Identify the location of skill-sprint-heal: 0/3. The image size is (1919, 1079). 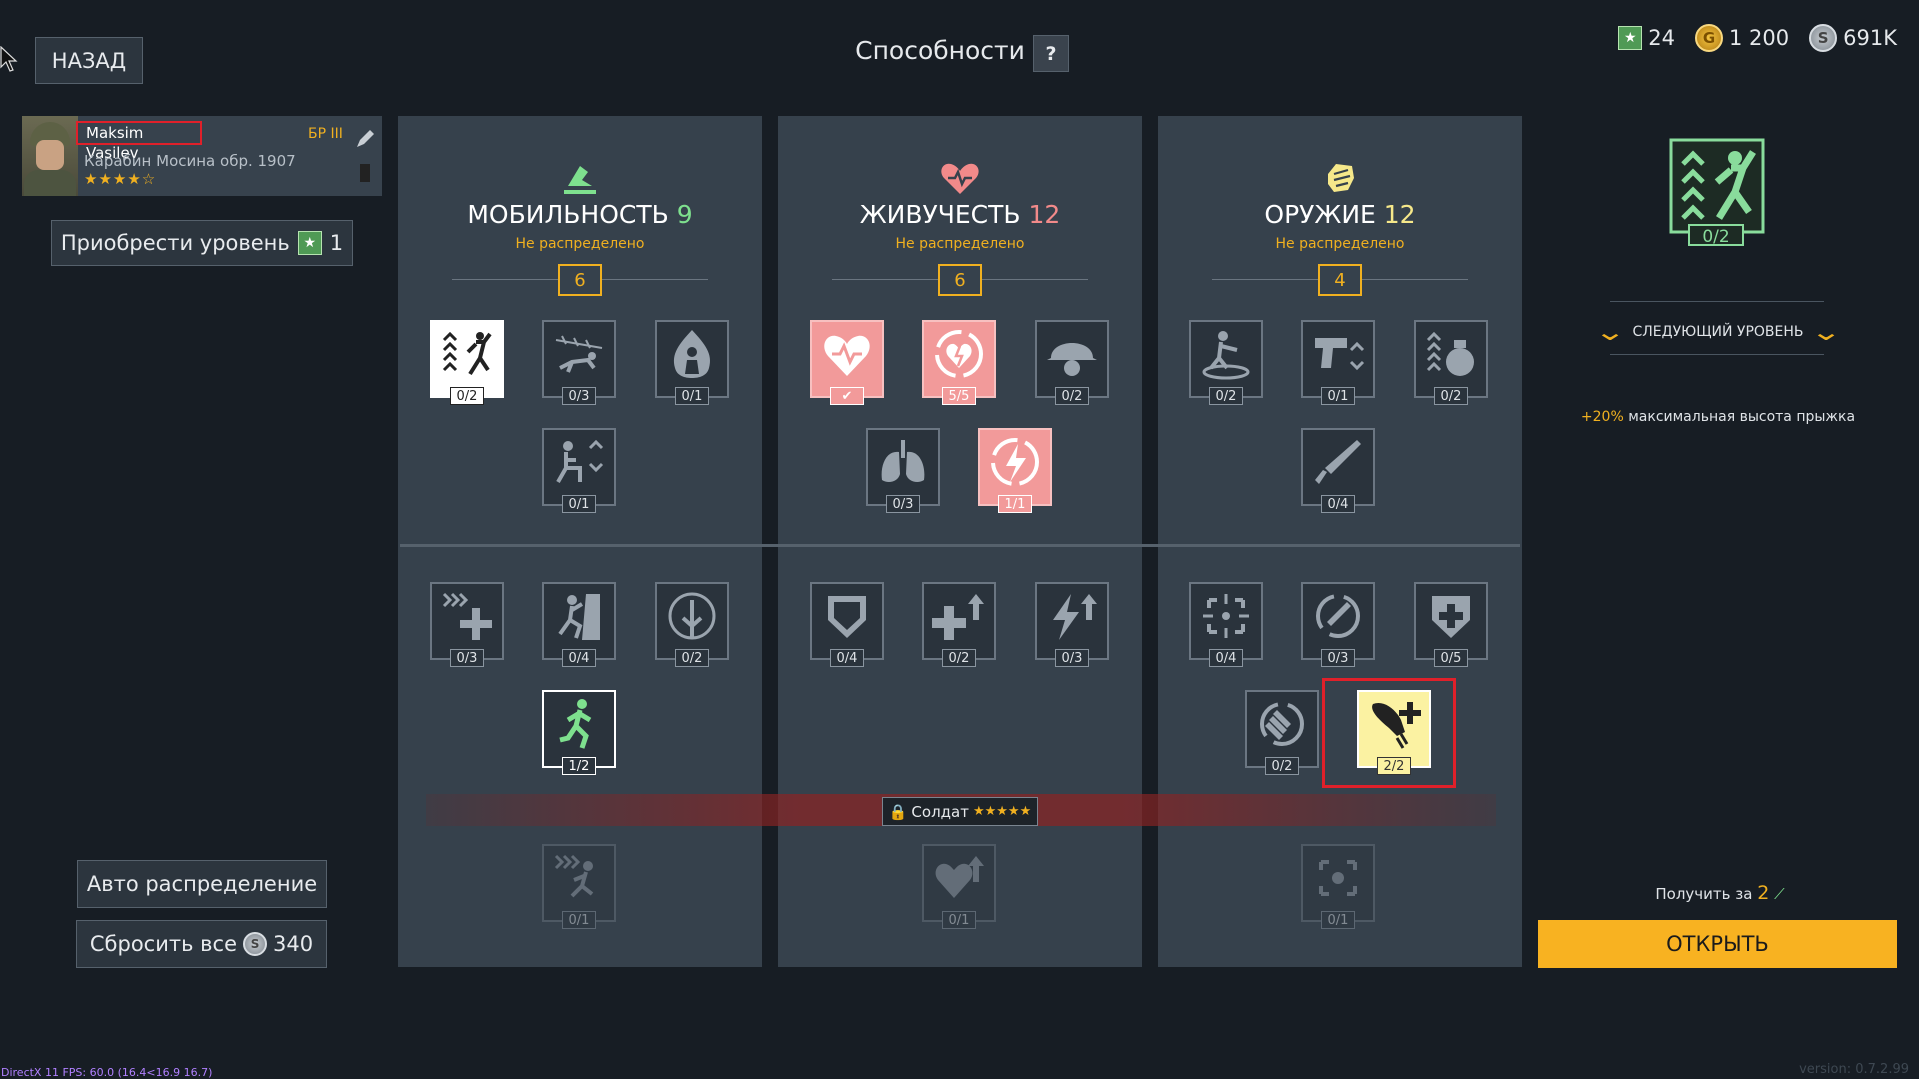
(467, 624).